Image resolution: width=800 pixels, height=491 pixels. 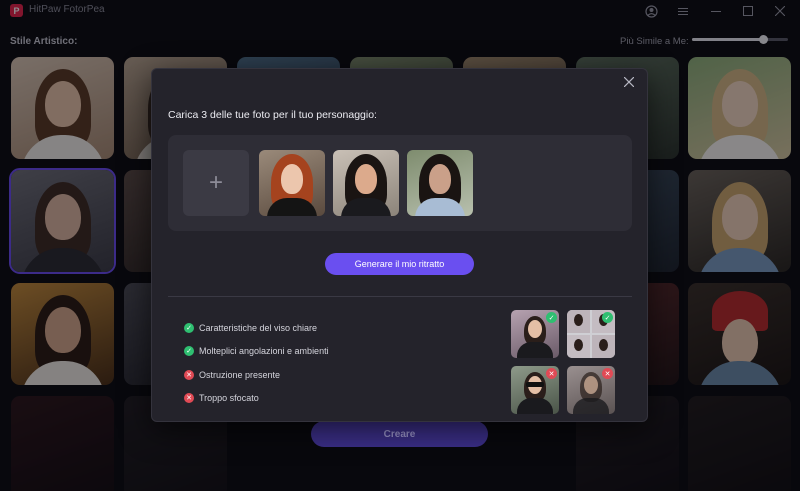 I want to click on style-card-selected, so click(x=62, y=221).